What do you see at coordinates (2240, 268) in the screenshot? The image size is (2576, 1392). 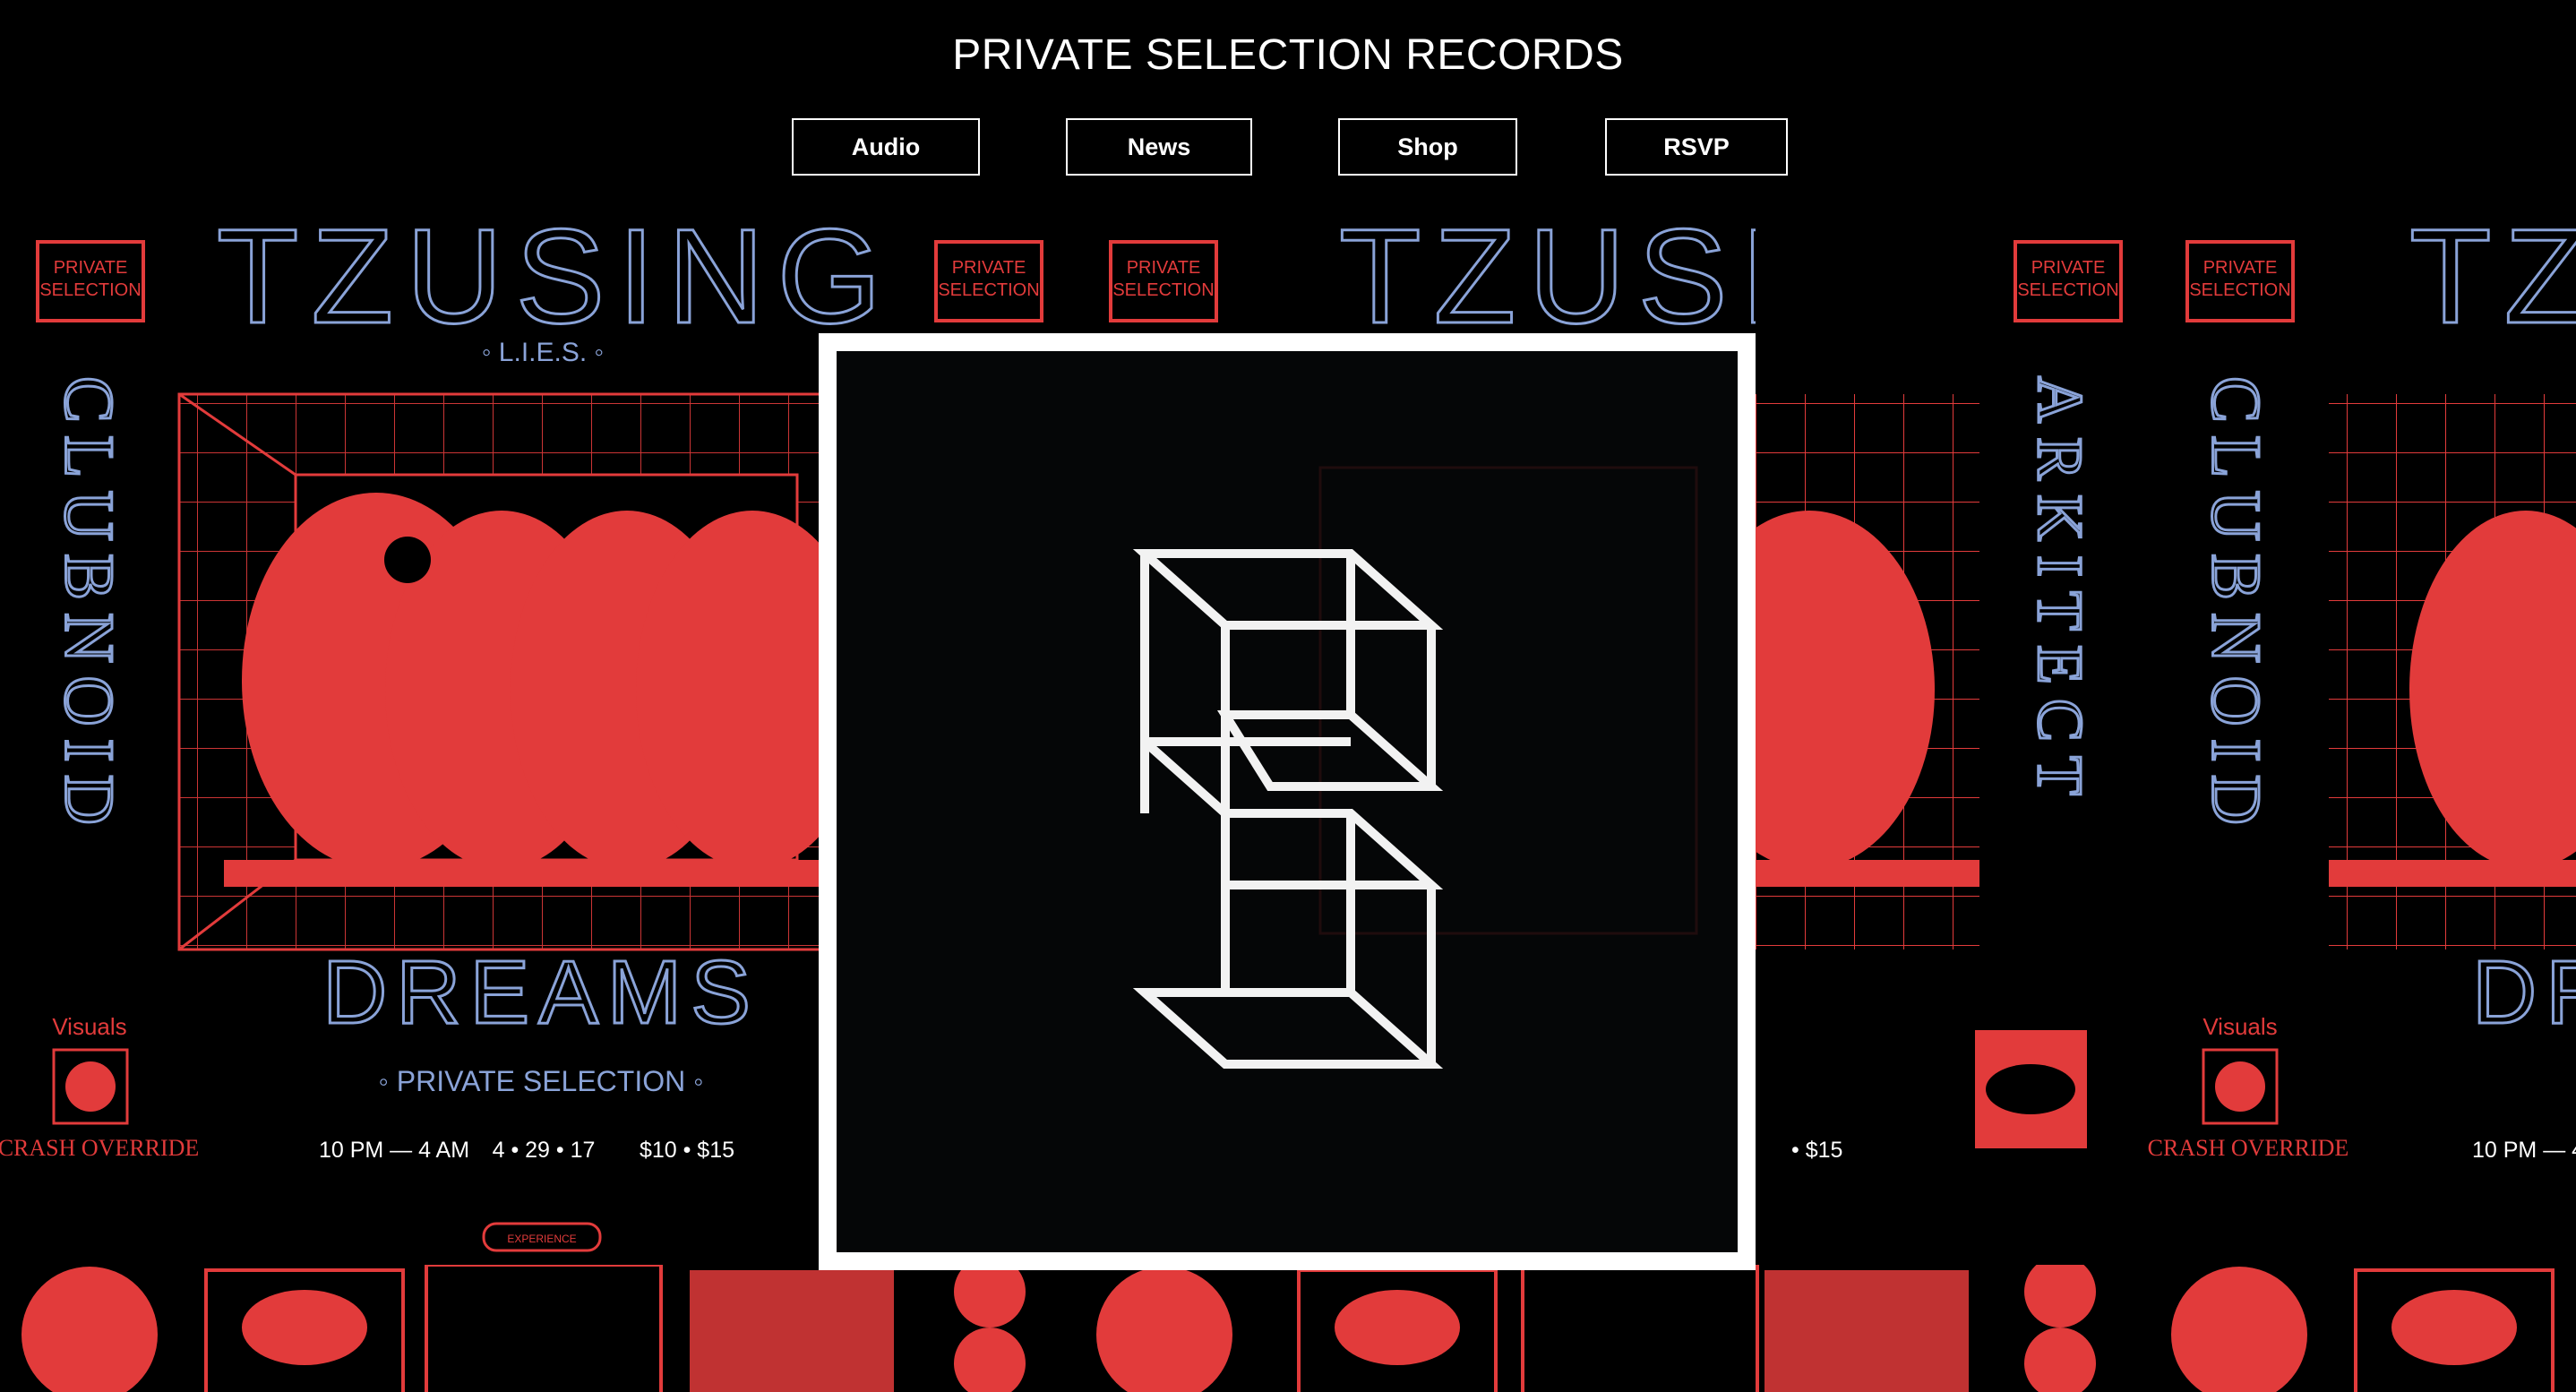 I see `poster-c-badge-line1: PRIVATE` at bounding box center [2240, 268].